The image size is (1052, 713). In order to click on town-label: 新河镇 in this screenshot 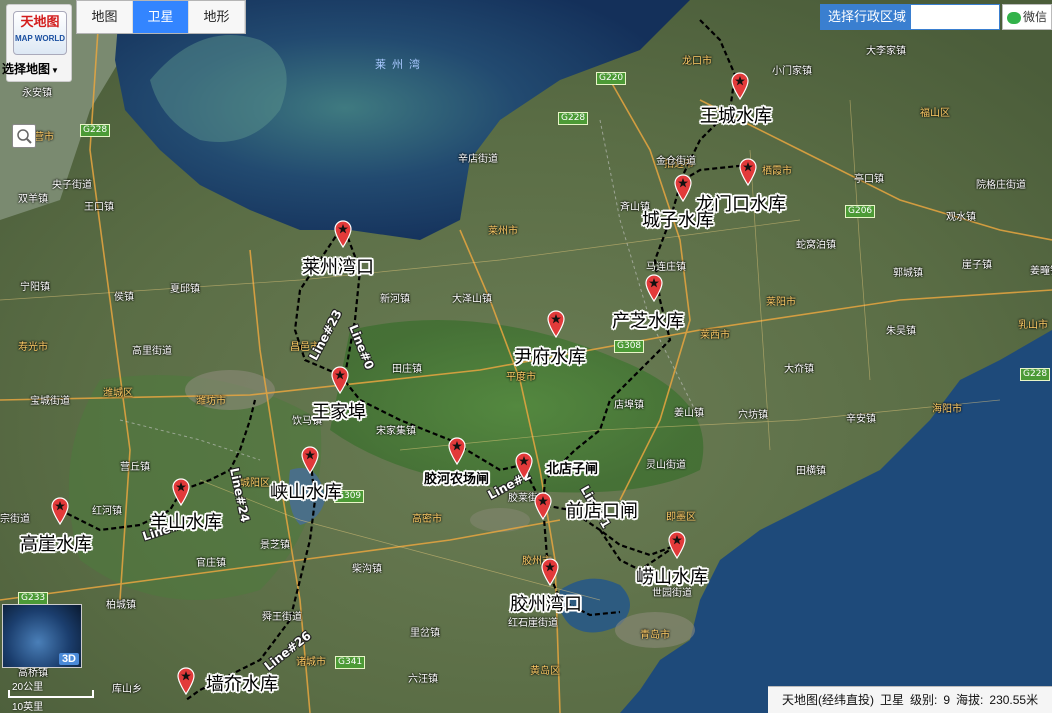, I will do `click(395, 299)`.